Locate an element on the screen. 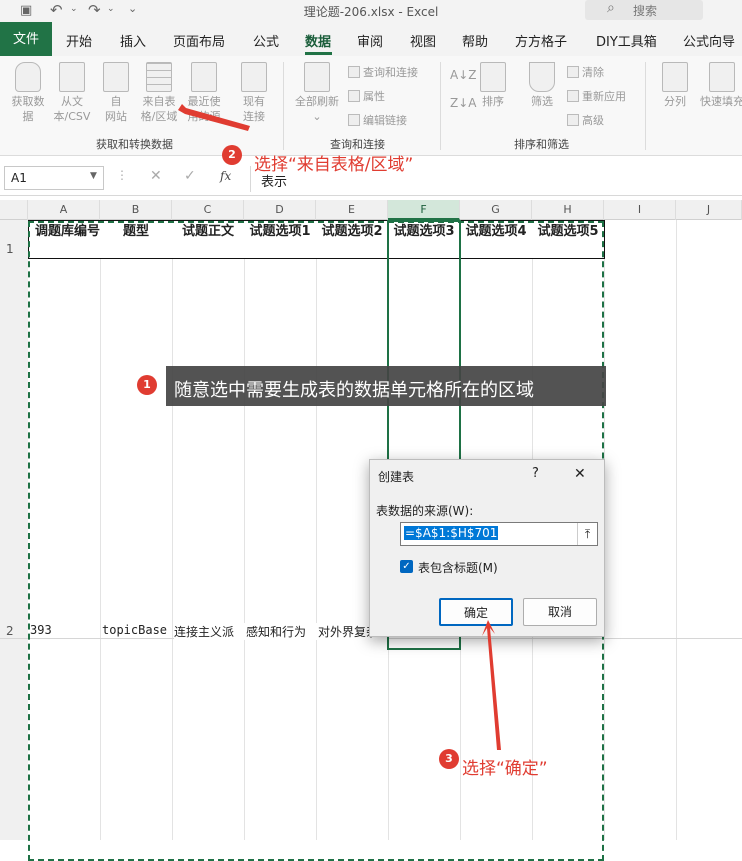 Image resolution: width=742 pixels, height=861 pixels. arrow-to-ok-button is located at coordinates (491, 685).